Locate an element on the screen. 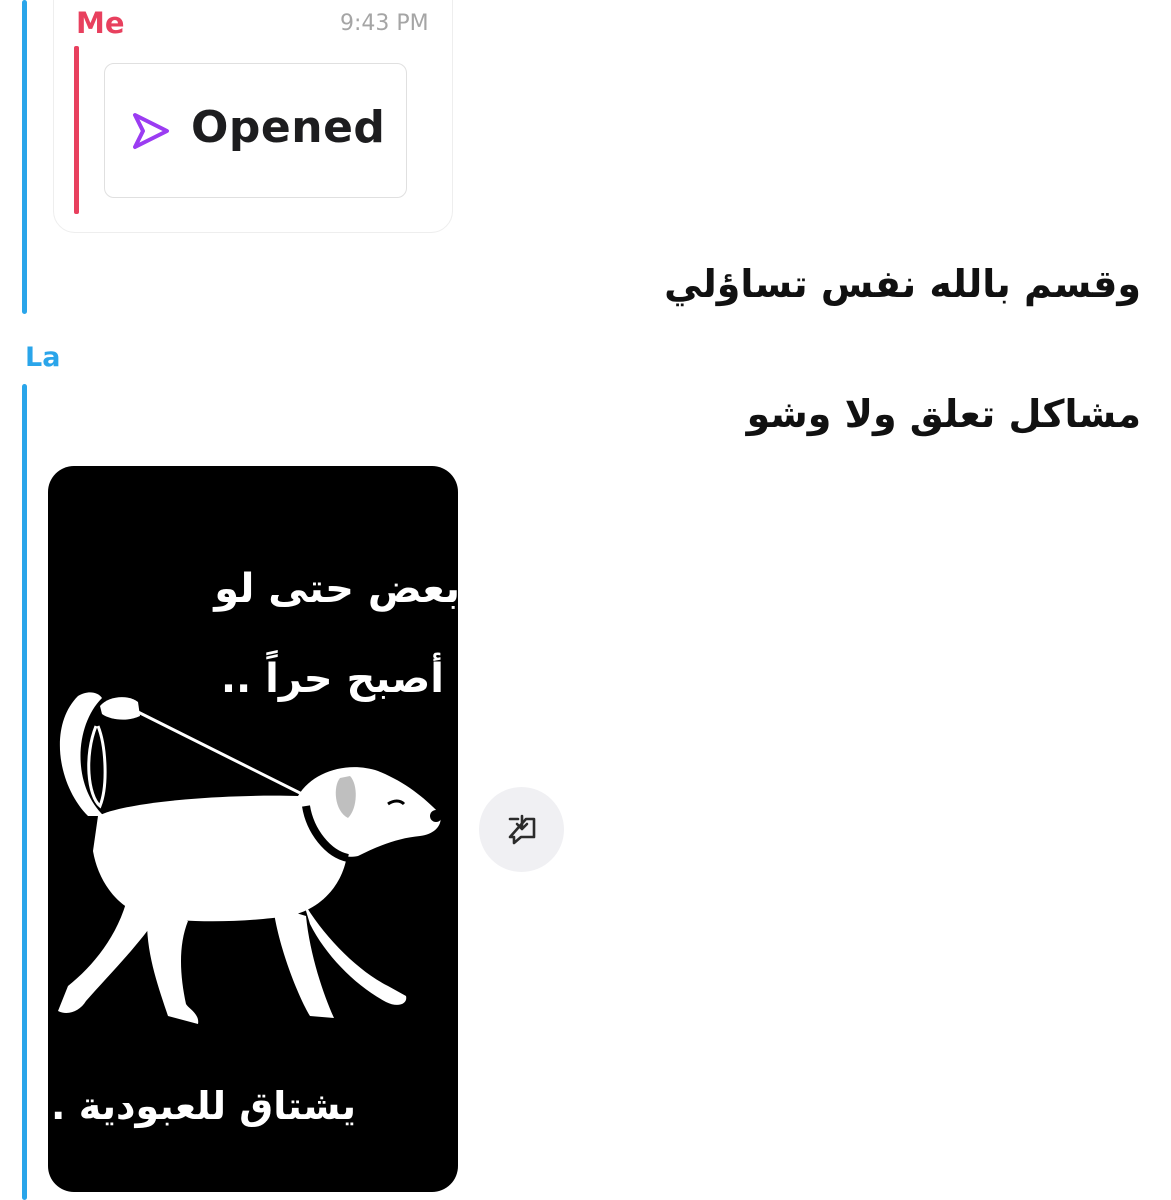 Image resolution: width=1171 pixels, height=1200 pixels. sender-label-me: Me is located at coordinates (100, 23).